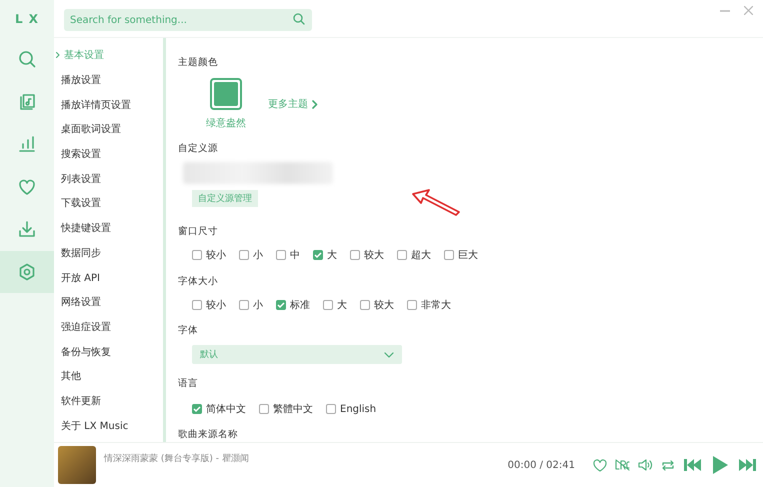  Describe the element at coordinates (414, 255) in the screenshot. I see `checkbox-option: 超大` at that location.